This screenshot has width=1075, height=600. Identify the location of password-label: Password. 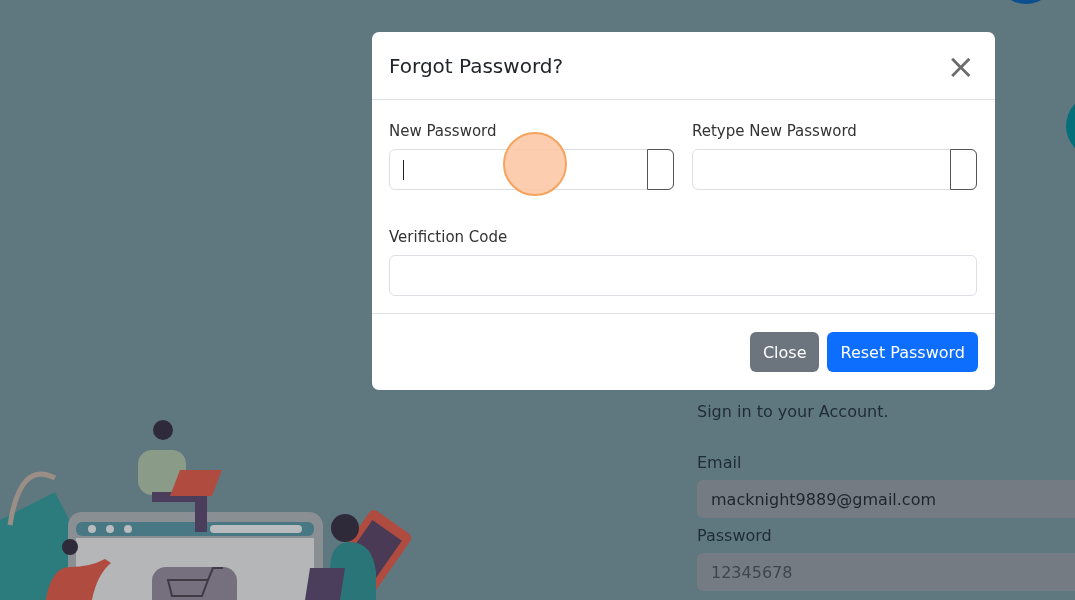
(735, 535).